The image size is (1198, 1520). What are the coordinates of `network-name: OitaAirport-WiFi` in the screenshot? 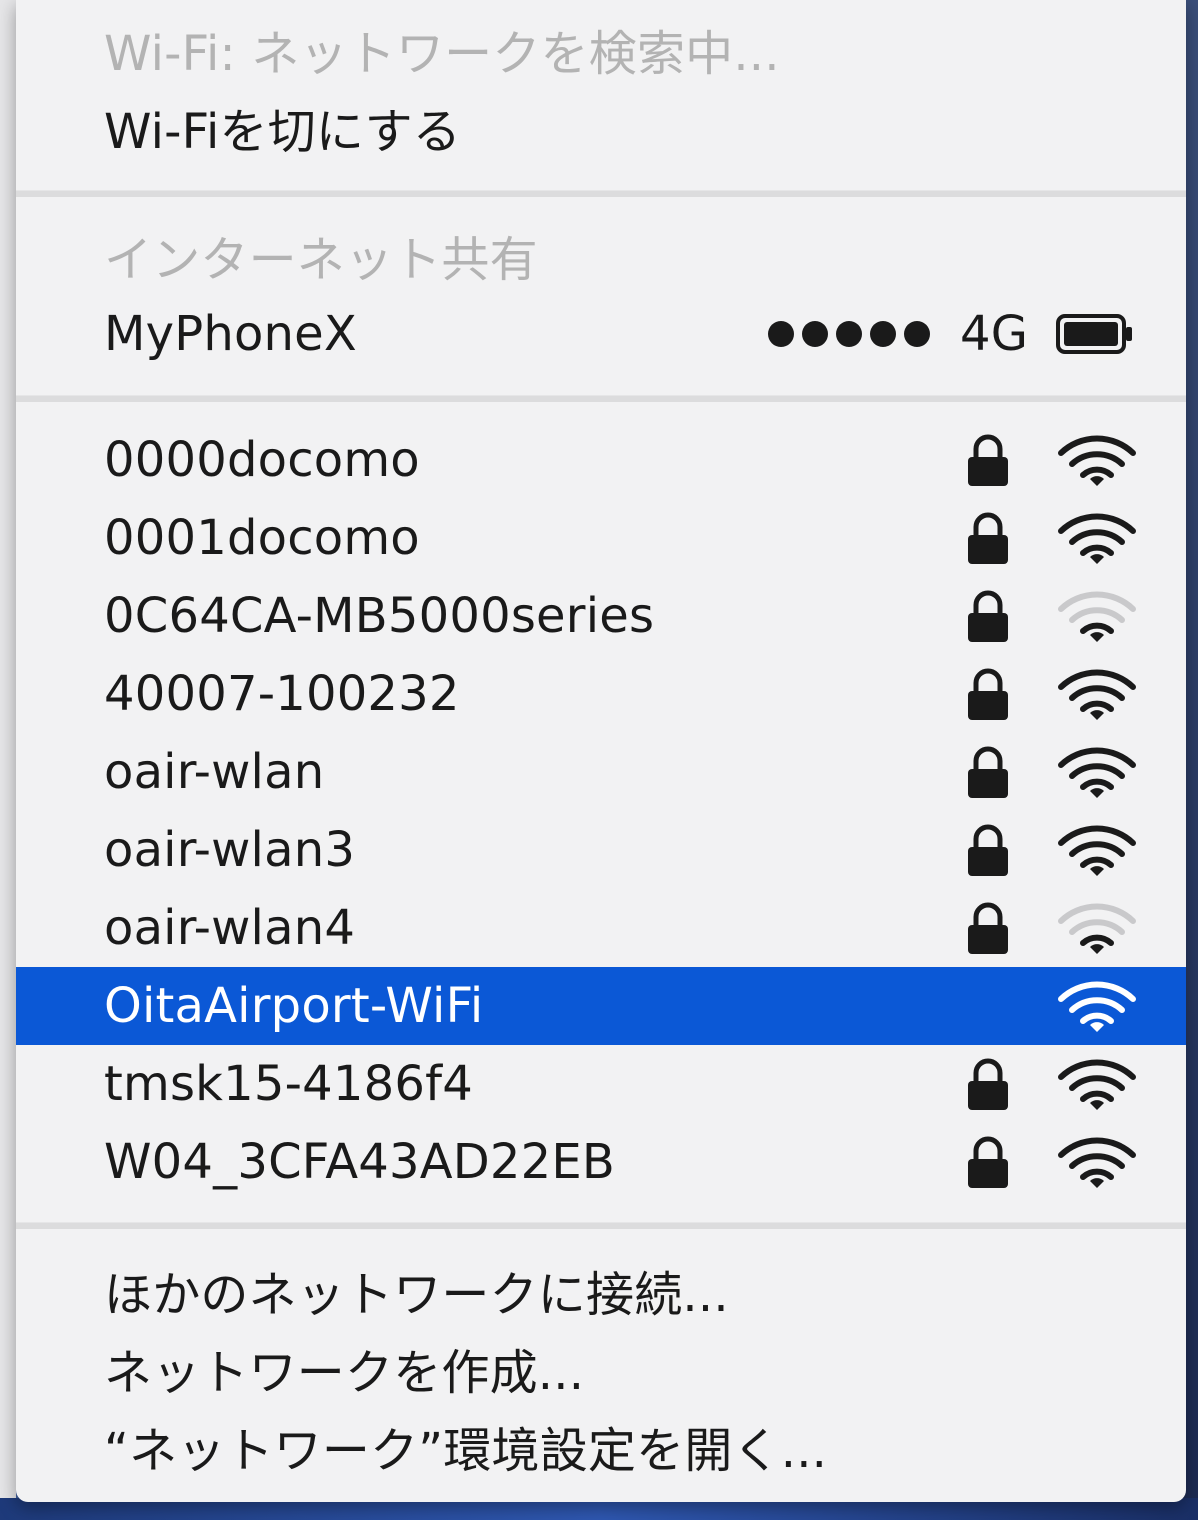 It's located at (294, 1006).